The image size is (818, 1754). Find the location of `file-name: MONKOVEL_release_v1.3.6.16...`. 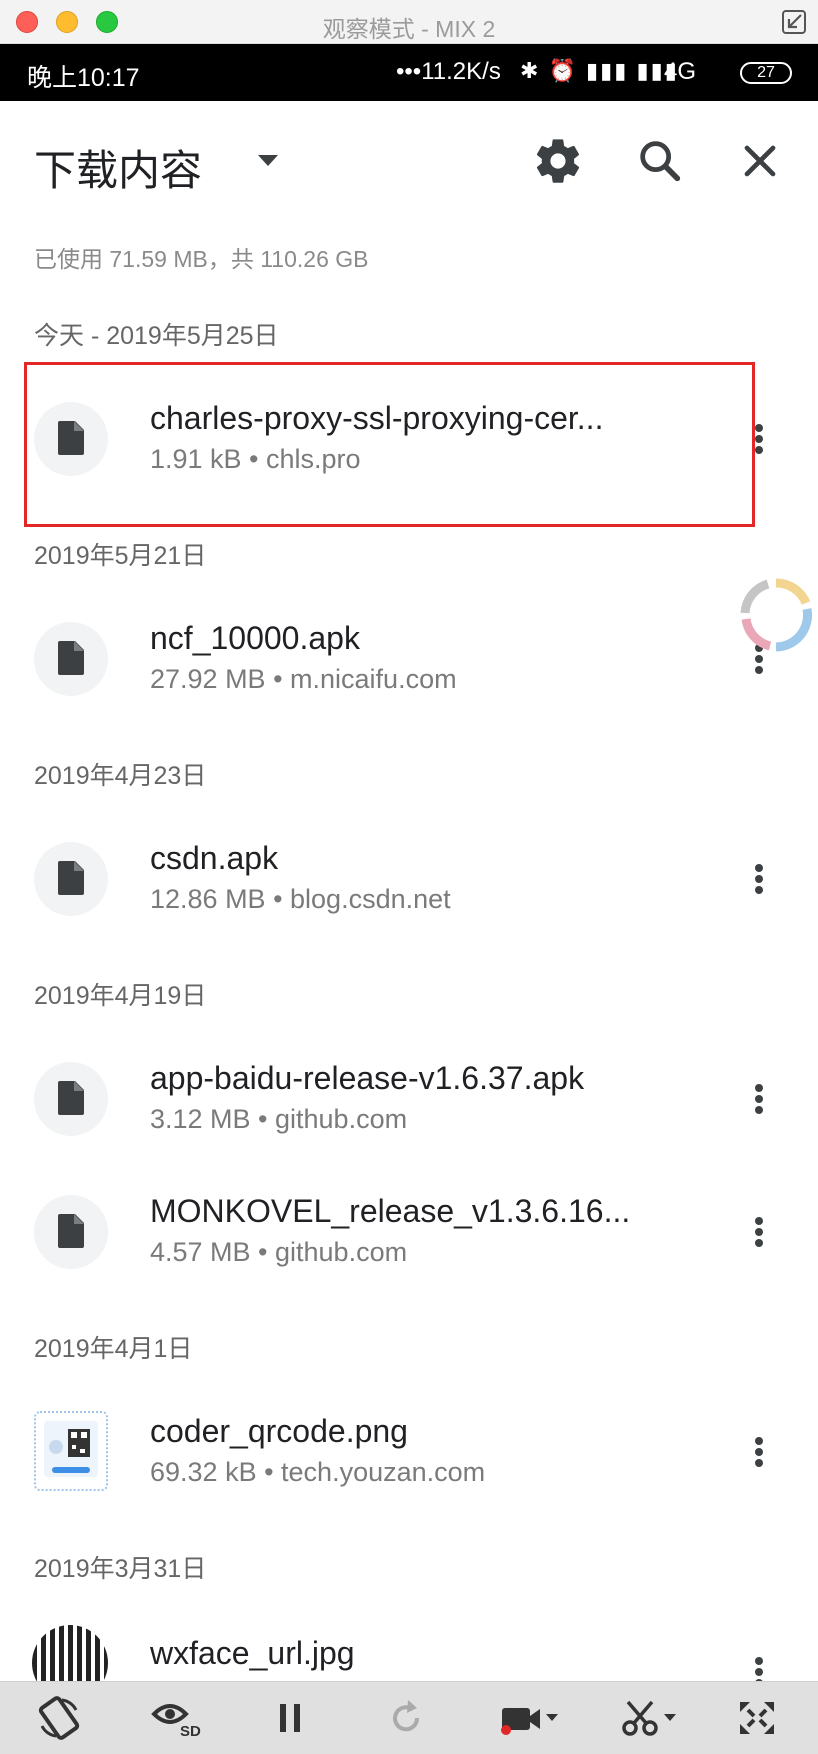

file-name: MONKOVEL_release_v1.3.6.16... is located at coordinates (390, 1211).